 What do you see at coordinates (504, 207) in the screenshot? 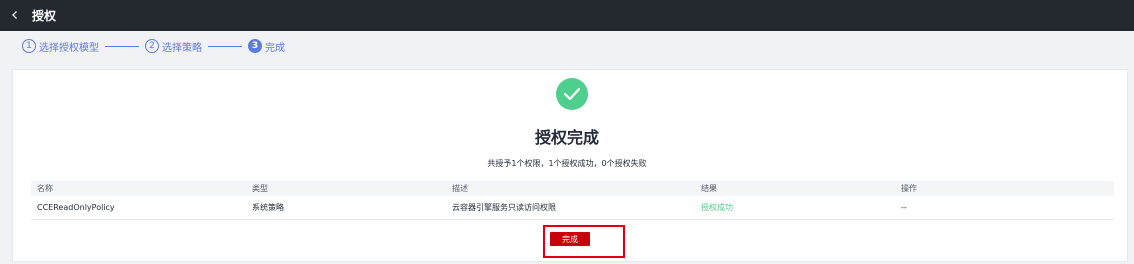
I see `cell-description: 云容器引擎服务只读访问权限` at bounding box center [504, 207].